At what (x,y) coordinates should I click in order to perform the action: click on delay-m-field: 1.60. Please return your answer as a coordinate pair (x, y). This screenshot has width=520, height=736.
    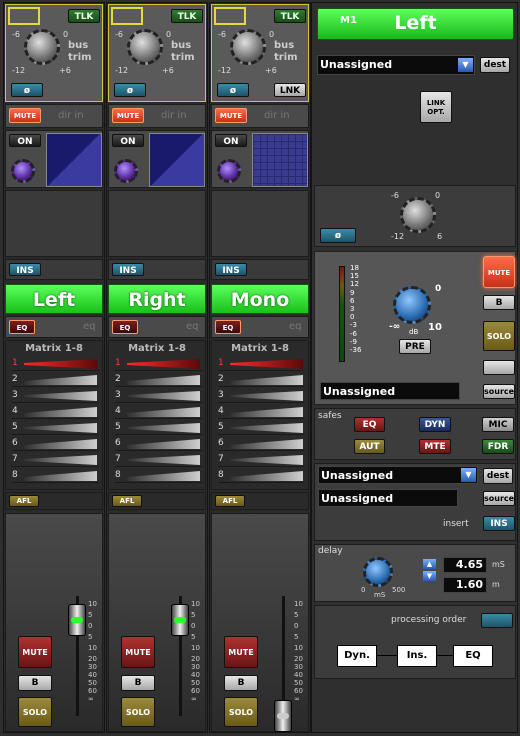
    Looking at the image, I should click on (465, 585).